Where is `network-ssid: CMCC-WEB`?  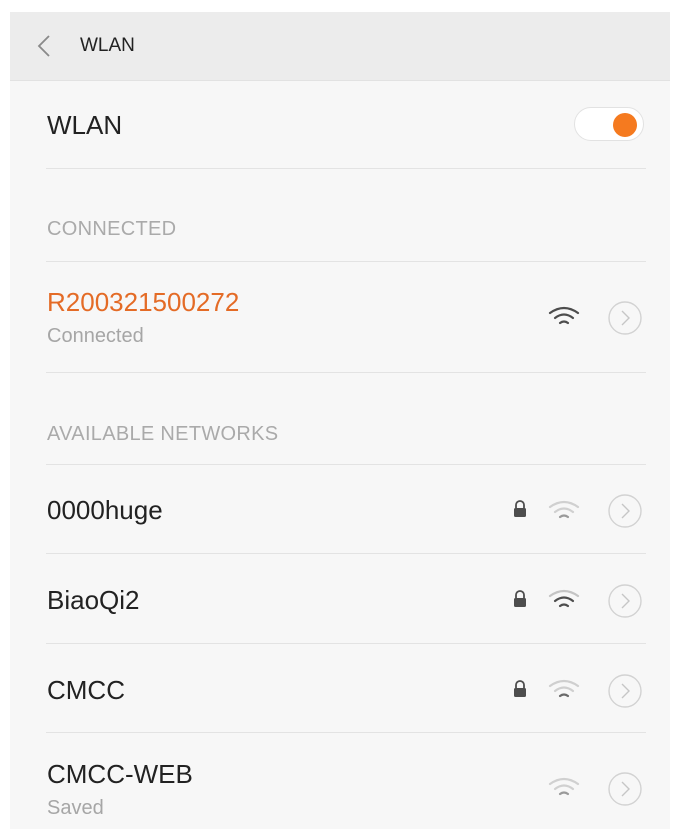 network-ssid: CMCC-WEB is located at coordinates (120, 774).